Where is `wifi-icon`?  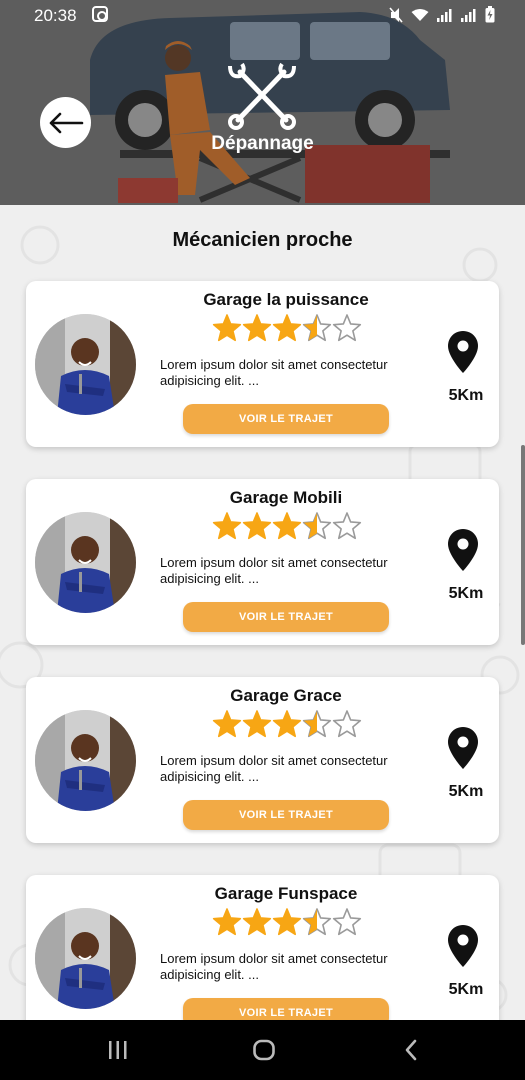 wifi-icon is located at coordinates (420, 14).